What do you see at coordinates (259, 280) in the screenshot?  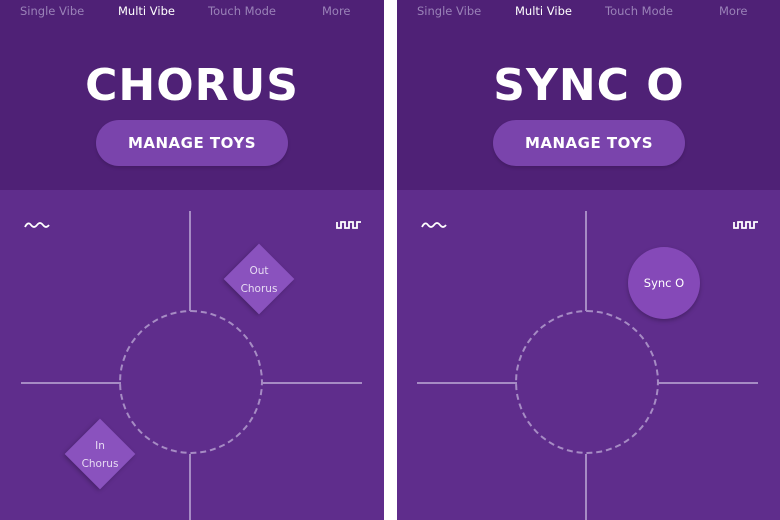 I see `toy-label-out-chorus: Out Chorus` at bounding box center [259, 280].